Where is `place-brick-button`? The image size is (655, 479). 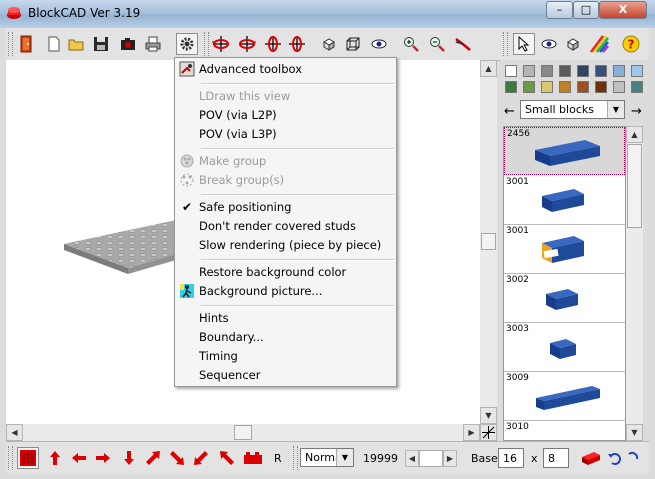 place-brick-button is located at coordinates (253, 458).